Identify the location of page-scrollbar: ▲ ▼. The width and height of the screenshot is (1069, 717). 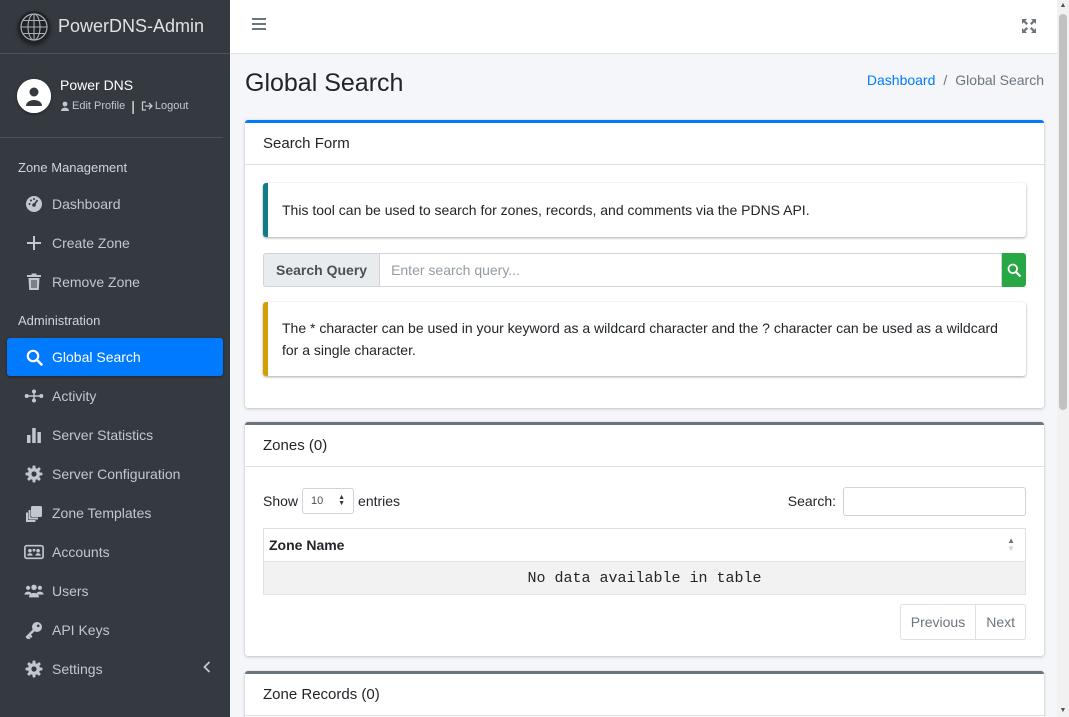
(1063, 358).